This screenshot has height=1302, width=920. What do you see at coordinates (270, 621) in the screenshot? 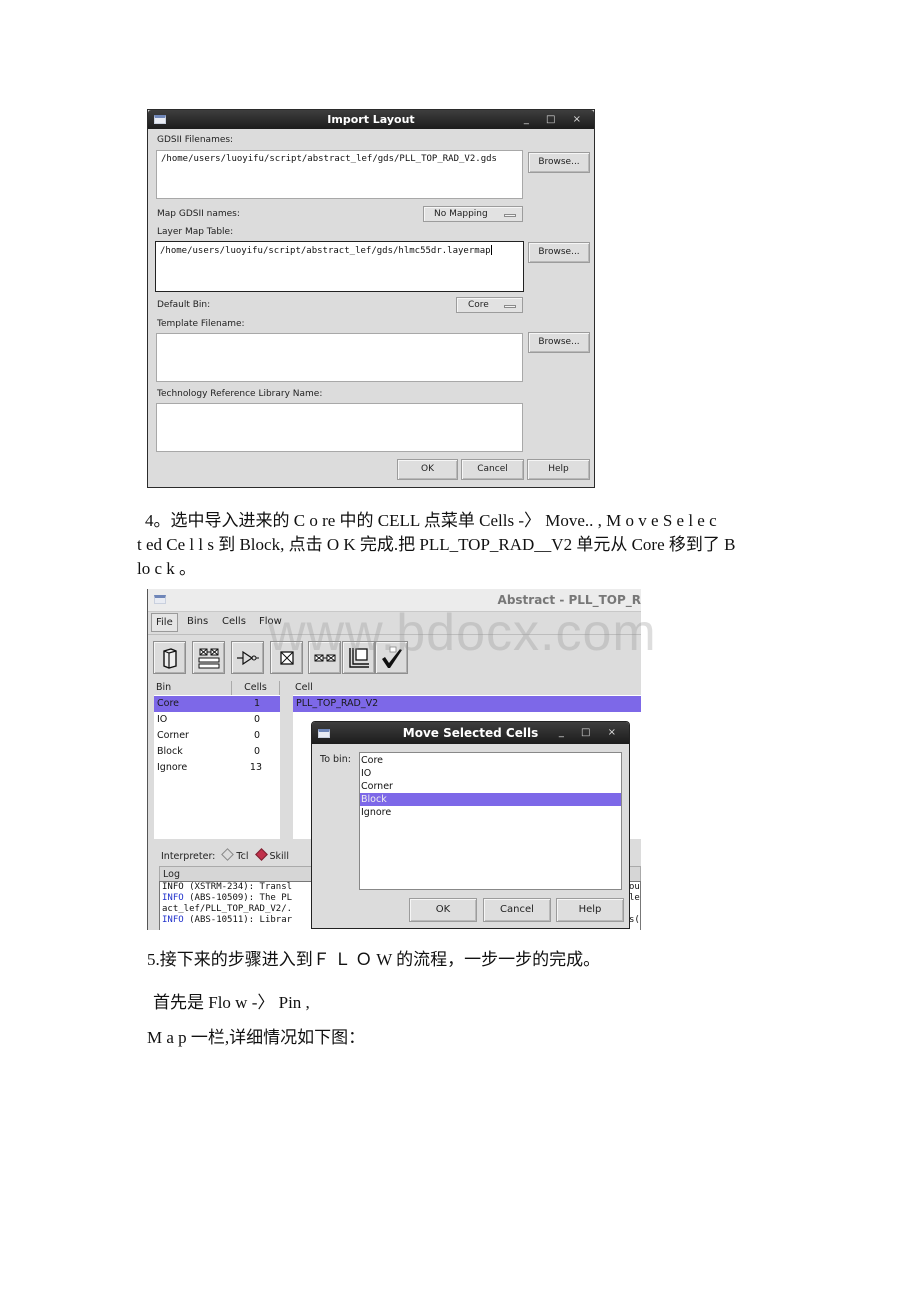
I see `menu-flow: Flow` at bounding box center [270, 621].